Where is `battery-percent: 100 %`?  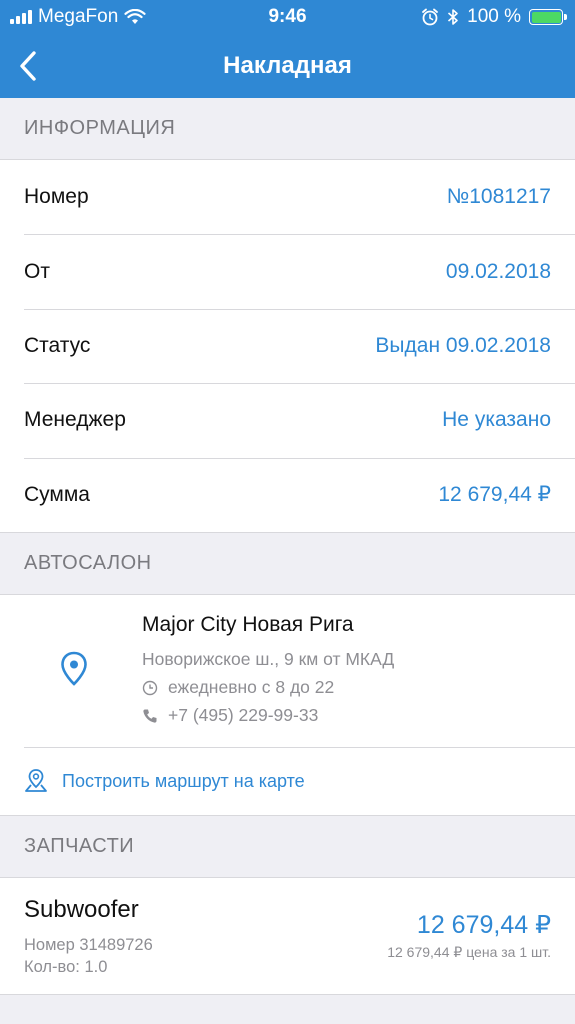 battery-percent: 100 % is located at coordinates (494, 16).